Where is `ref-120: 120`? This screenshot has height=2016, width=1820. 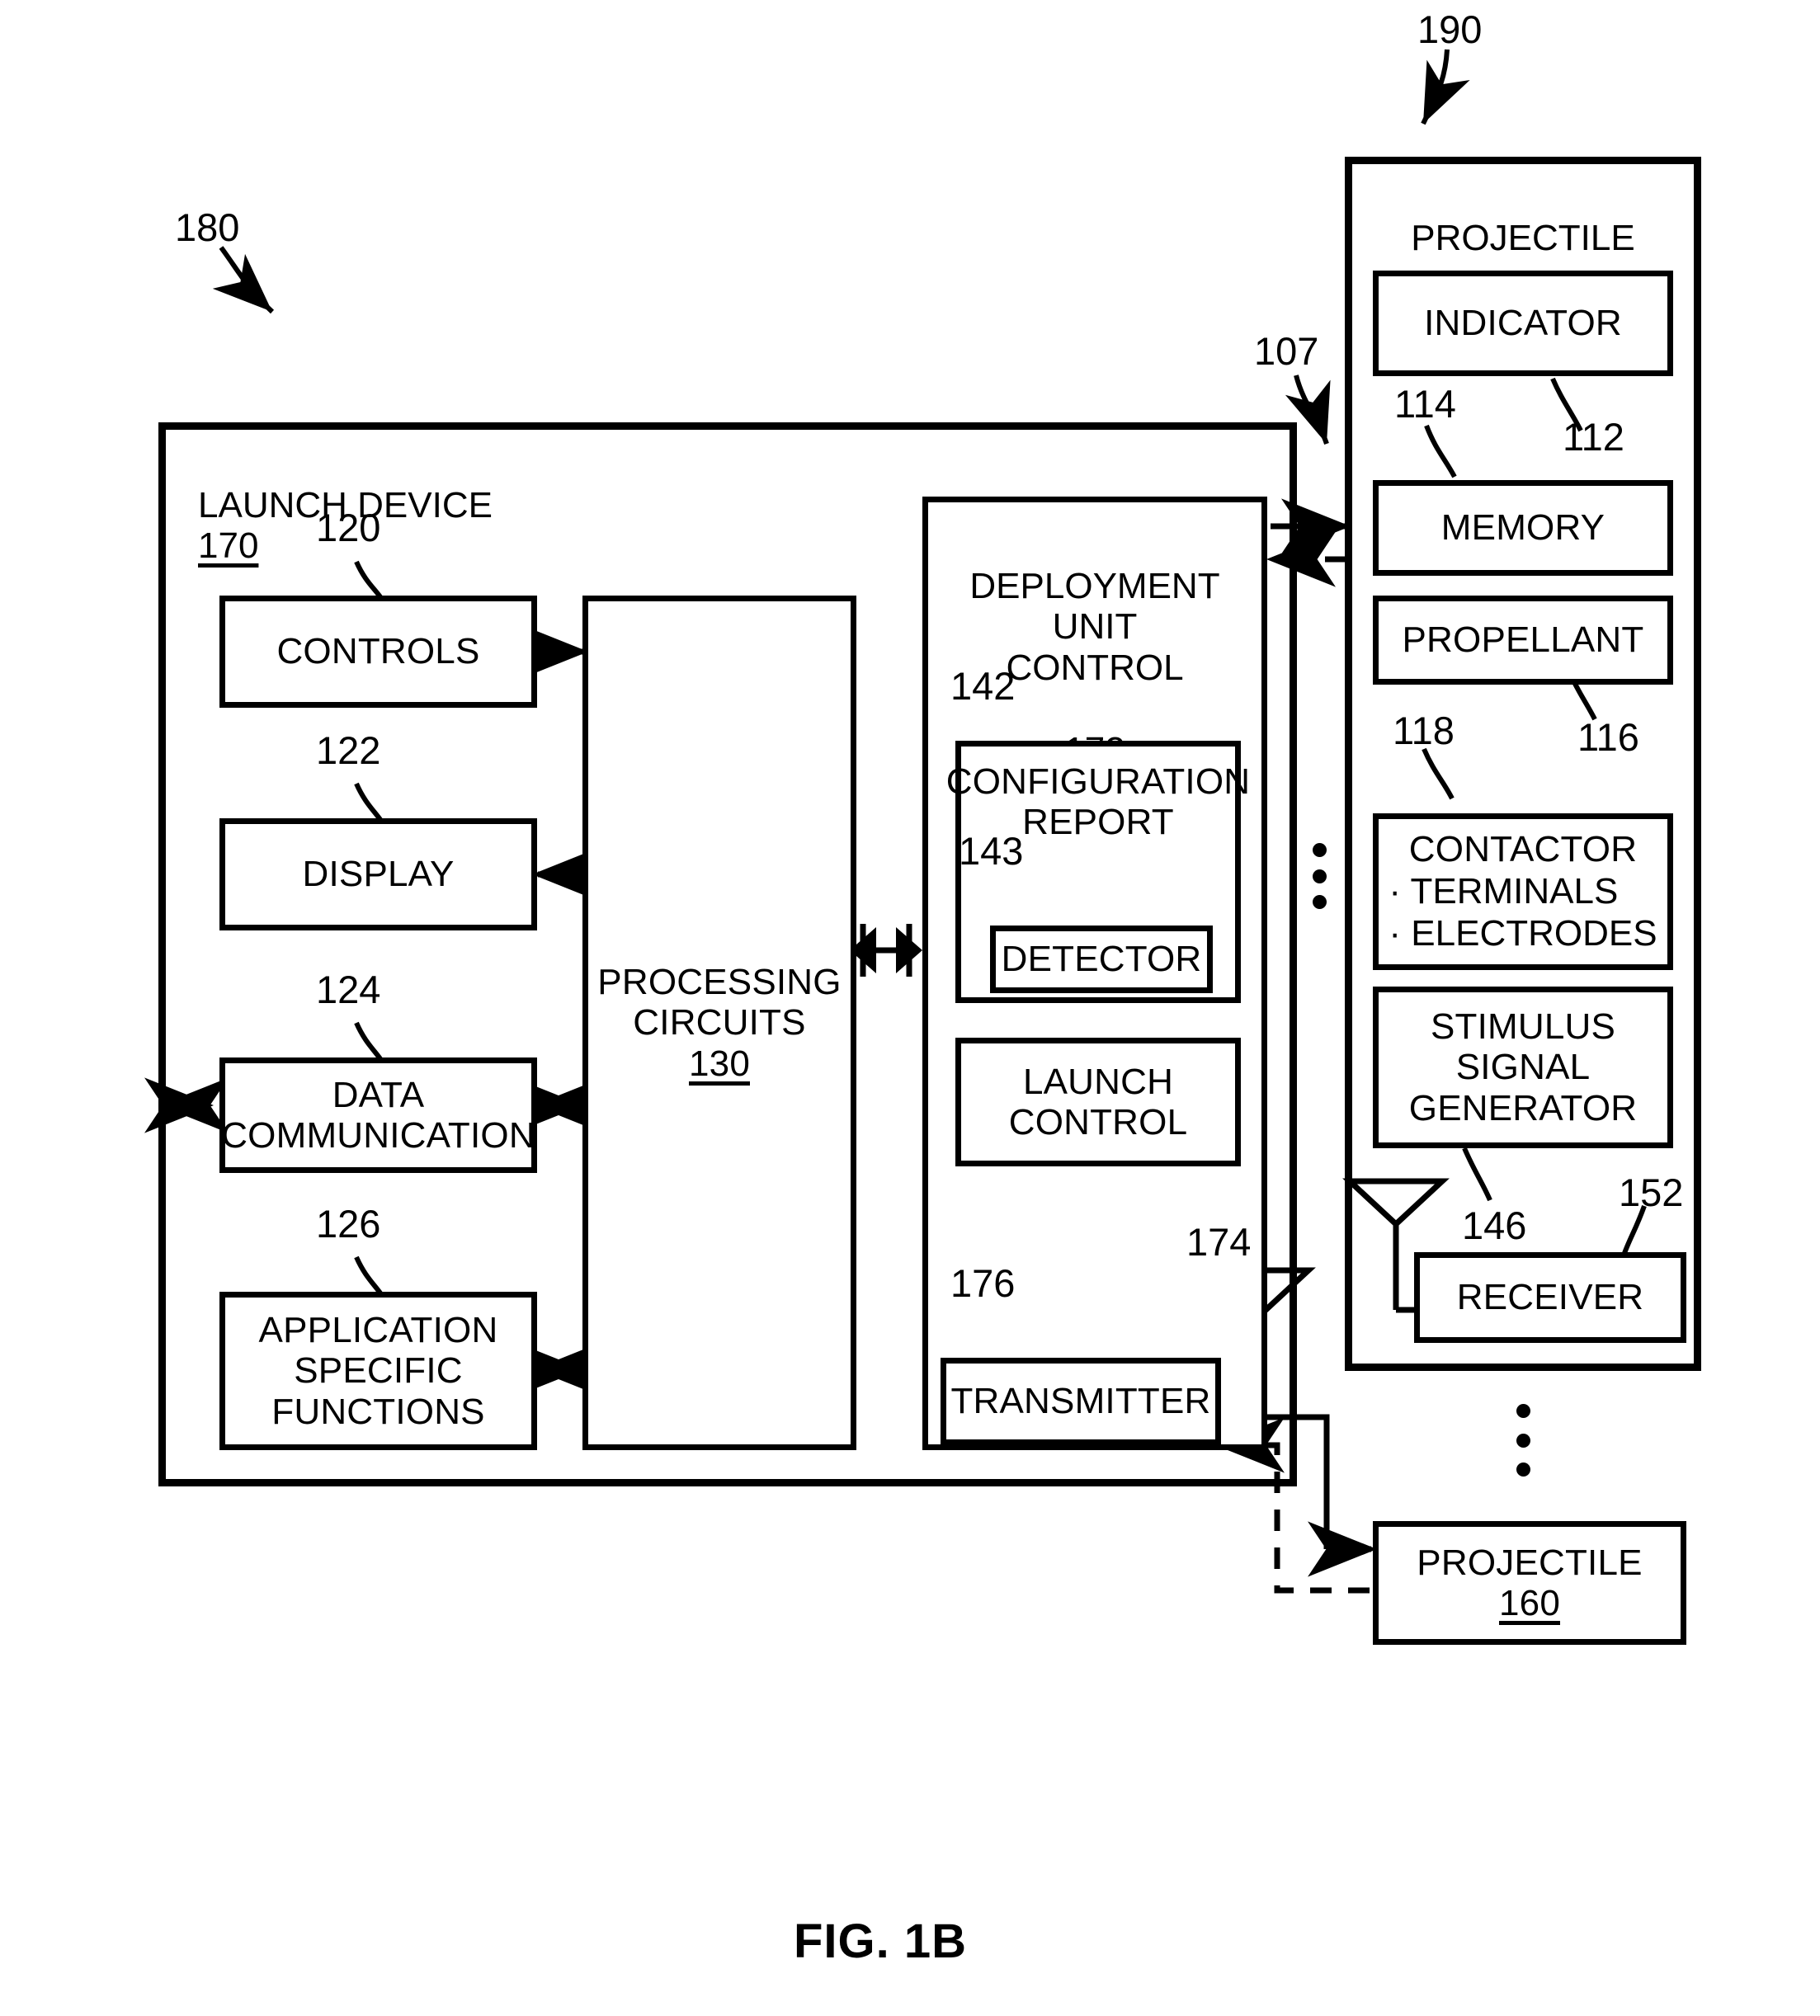
ref-120: 120 is located at coordinates (348, 527).